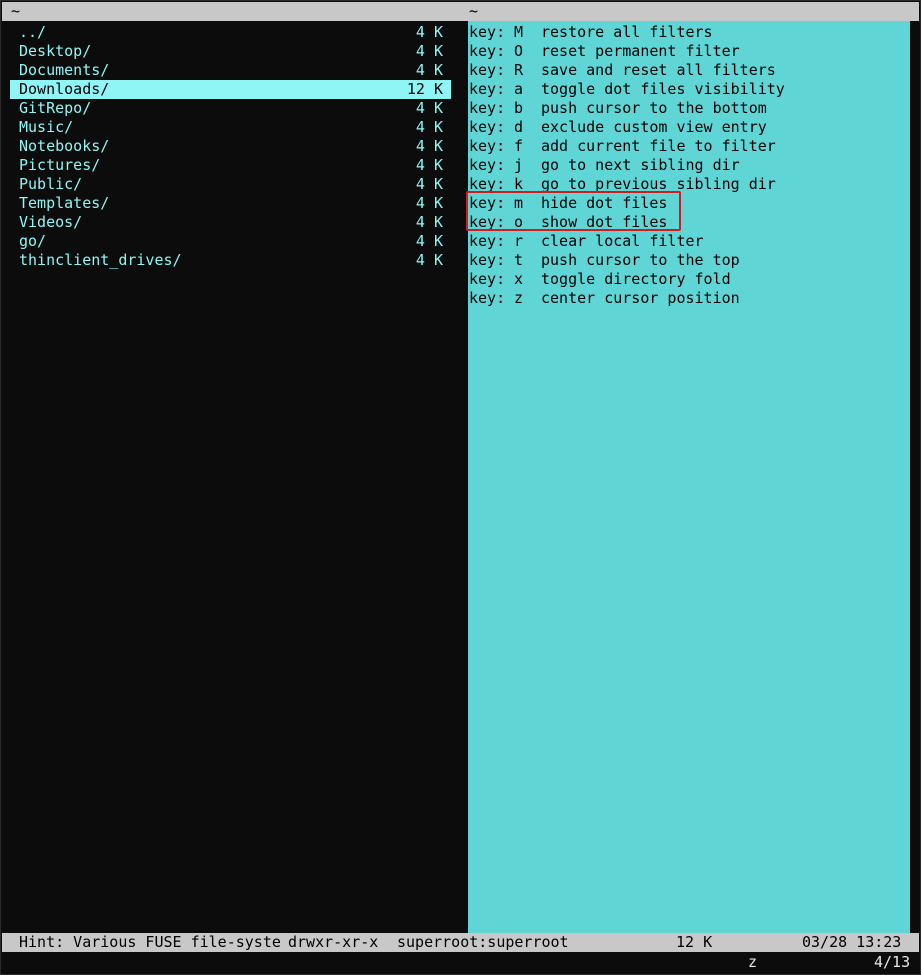  Describe the element at coordinates (333, 942) in the screenshot. I see `status-permissions: drwxr-xr-x` at that location.